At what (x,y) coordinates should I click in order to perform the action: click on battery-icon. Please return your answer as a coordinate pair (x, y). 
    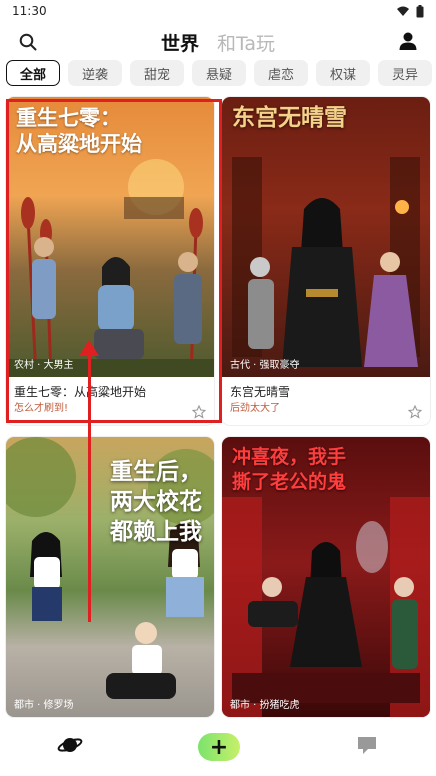
    Looking at the image, I should click on (420, 10).